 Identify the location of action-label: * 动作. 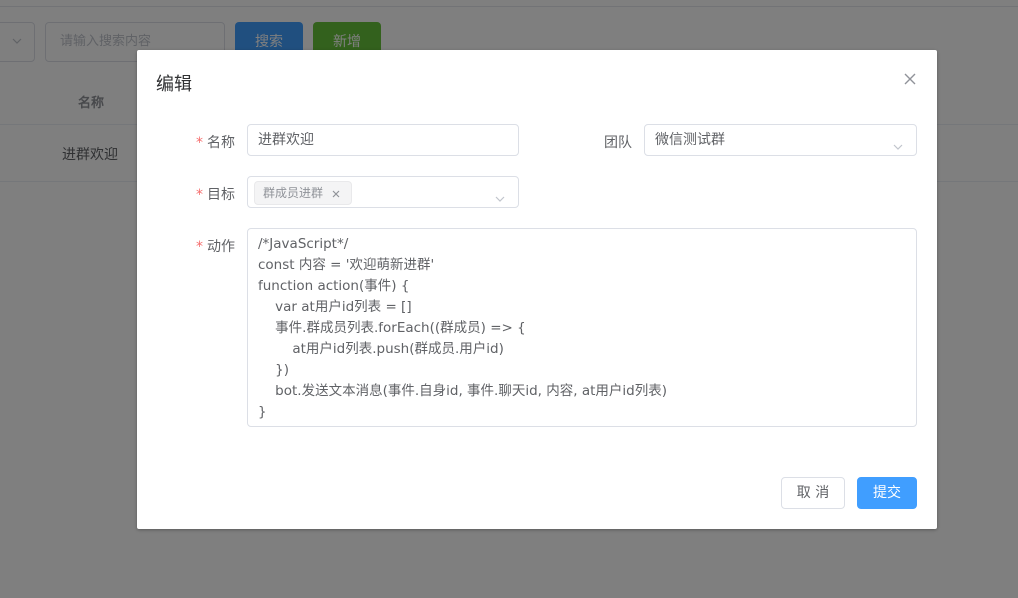
(195, 246).